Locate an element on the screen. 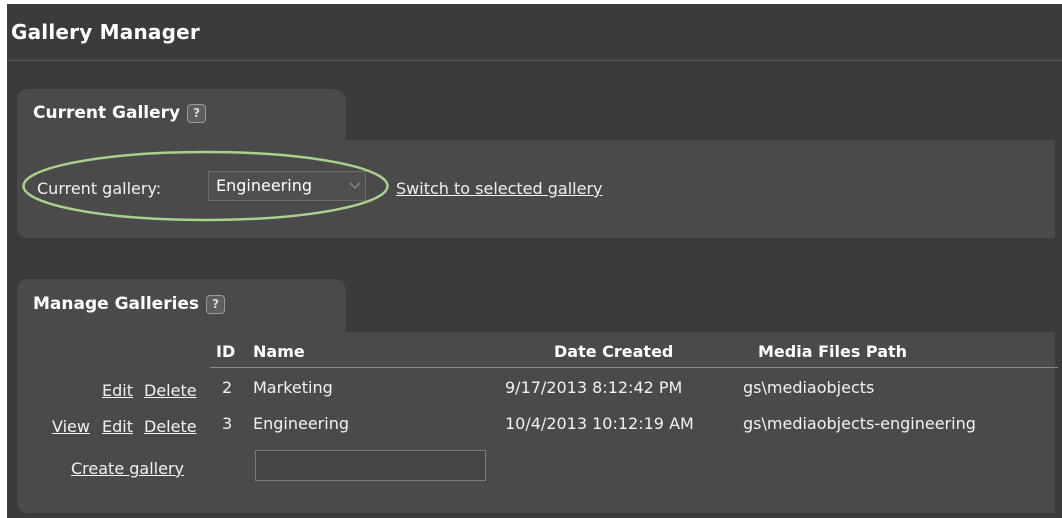 This screenshot has width=1062, height=518. column-header-id: ID is located at coordinates (226, 351).